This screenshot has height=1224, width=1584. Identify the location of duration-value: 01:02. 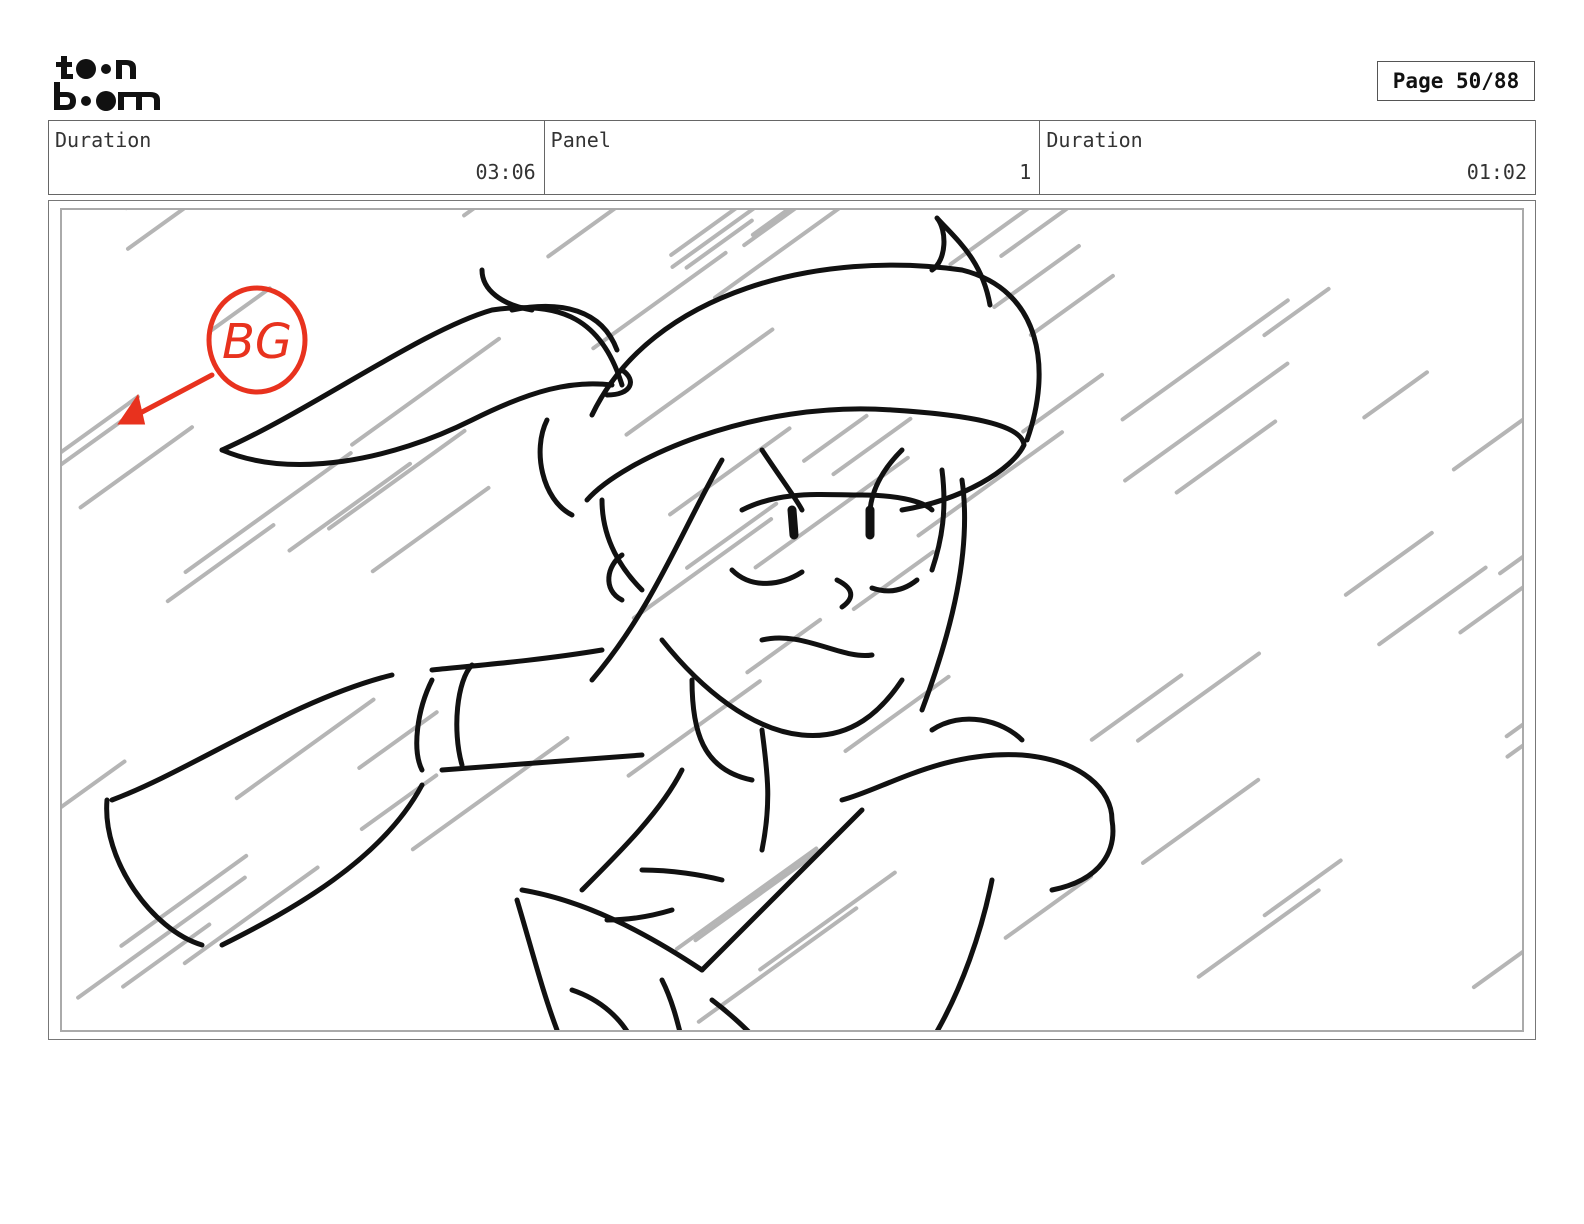
(1497, 172).